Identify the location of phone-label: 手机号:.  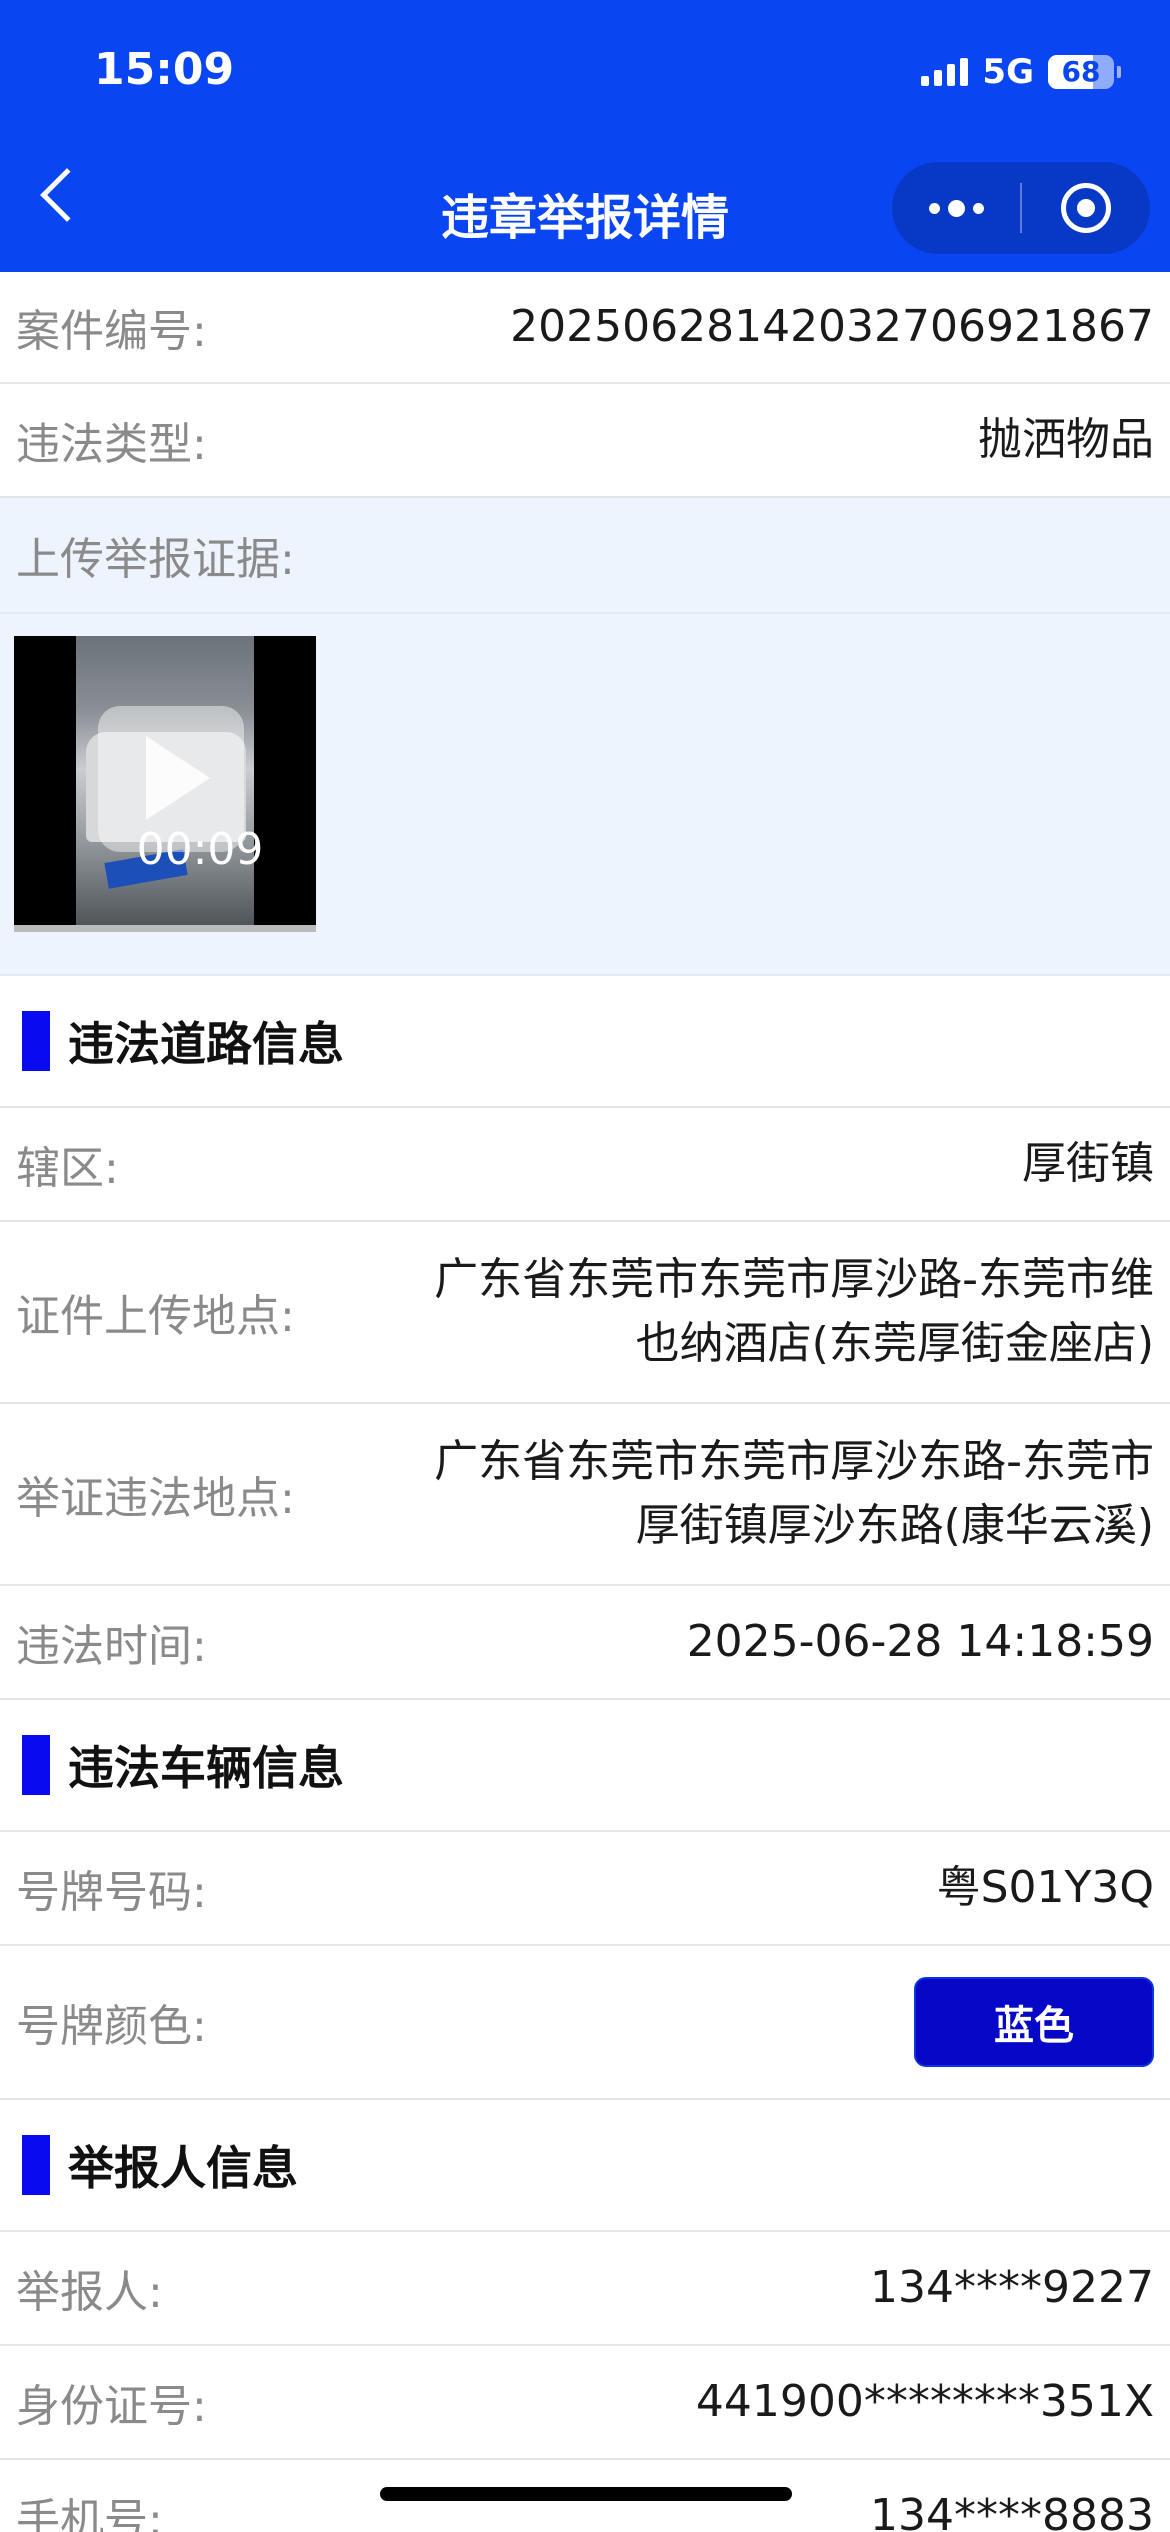
(89, 2513).